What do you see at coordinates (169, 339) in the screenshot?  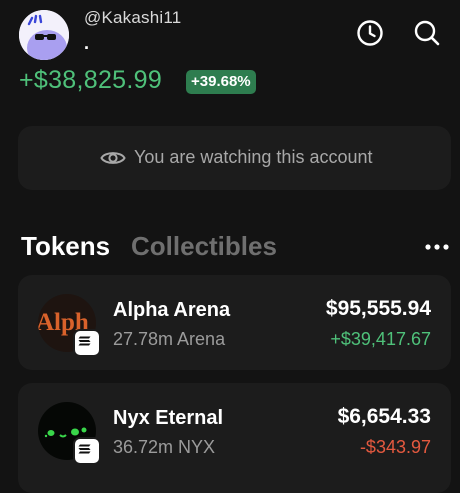 I see `token-amount: 27.78m Arena` at bounding box center [169, 339].